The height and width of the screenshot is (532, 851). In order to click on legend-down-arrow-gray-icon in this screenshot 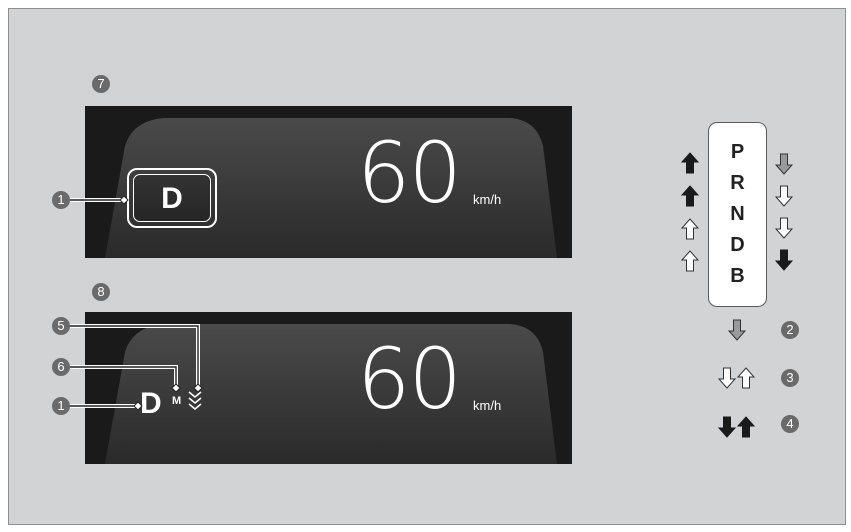, I will do `click(737, 330)`.